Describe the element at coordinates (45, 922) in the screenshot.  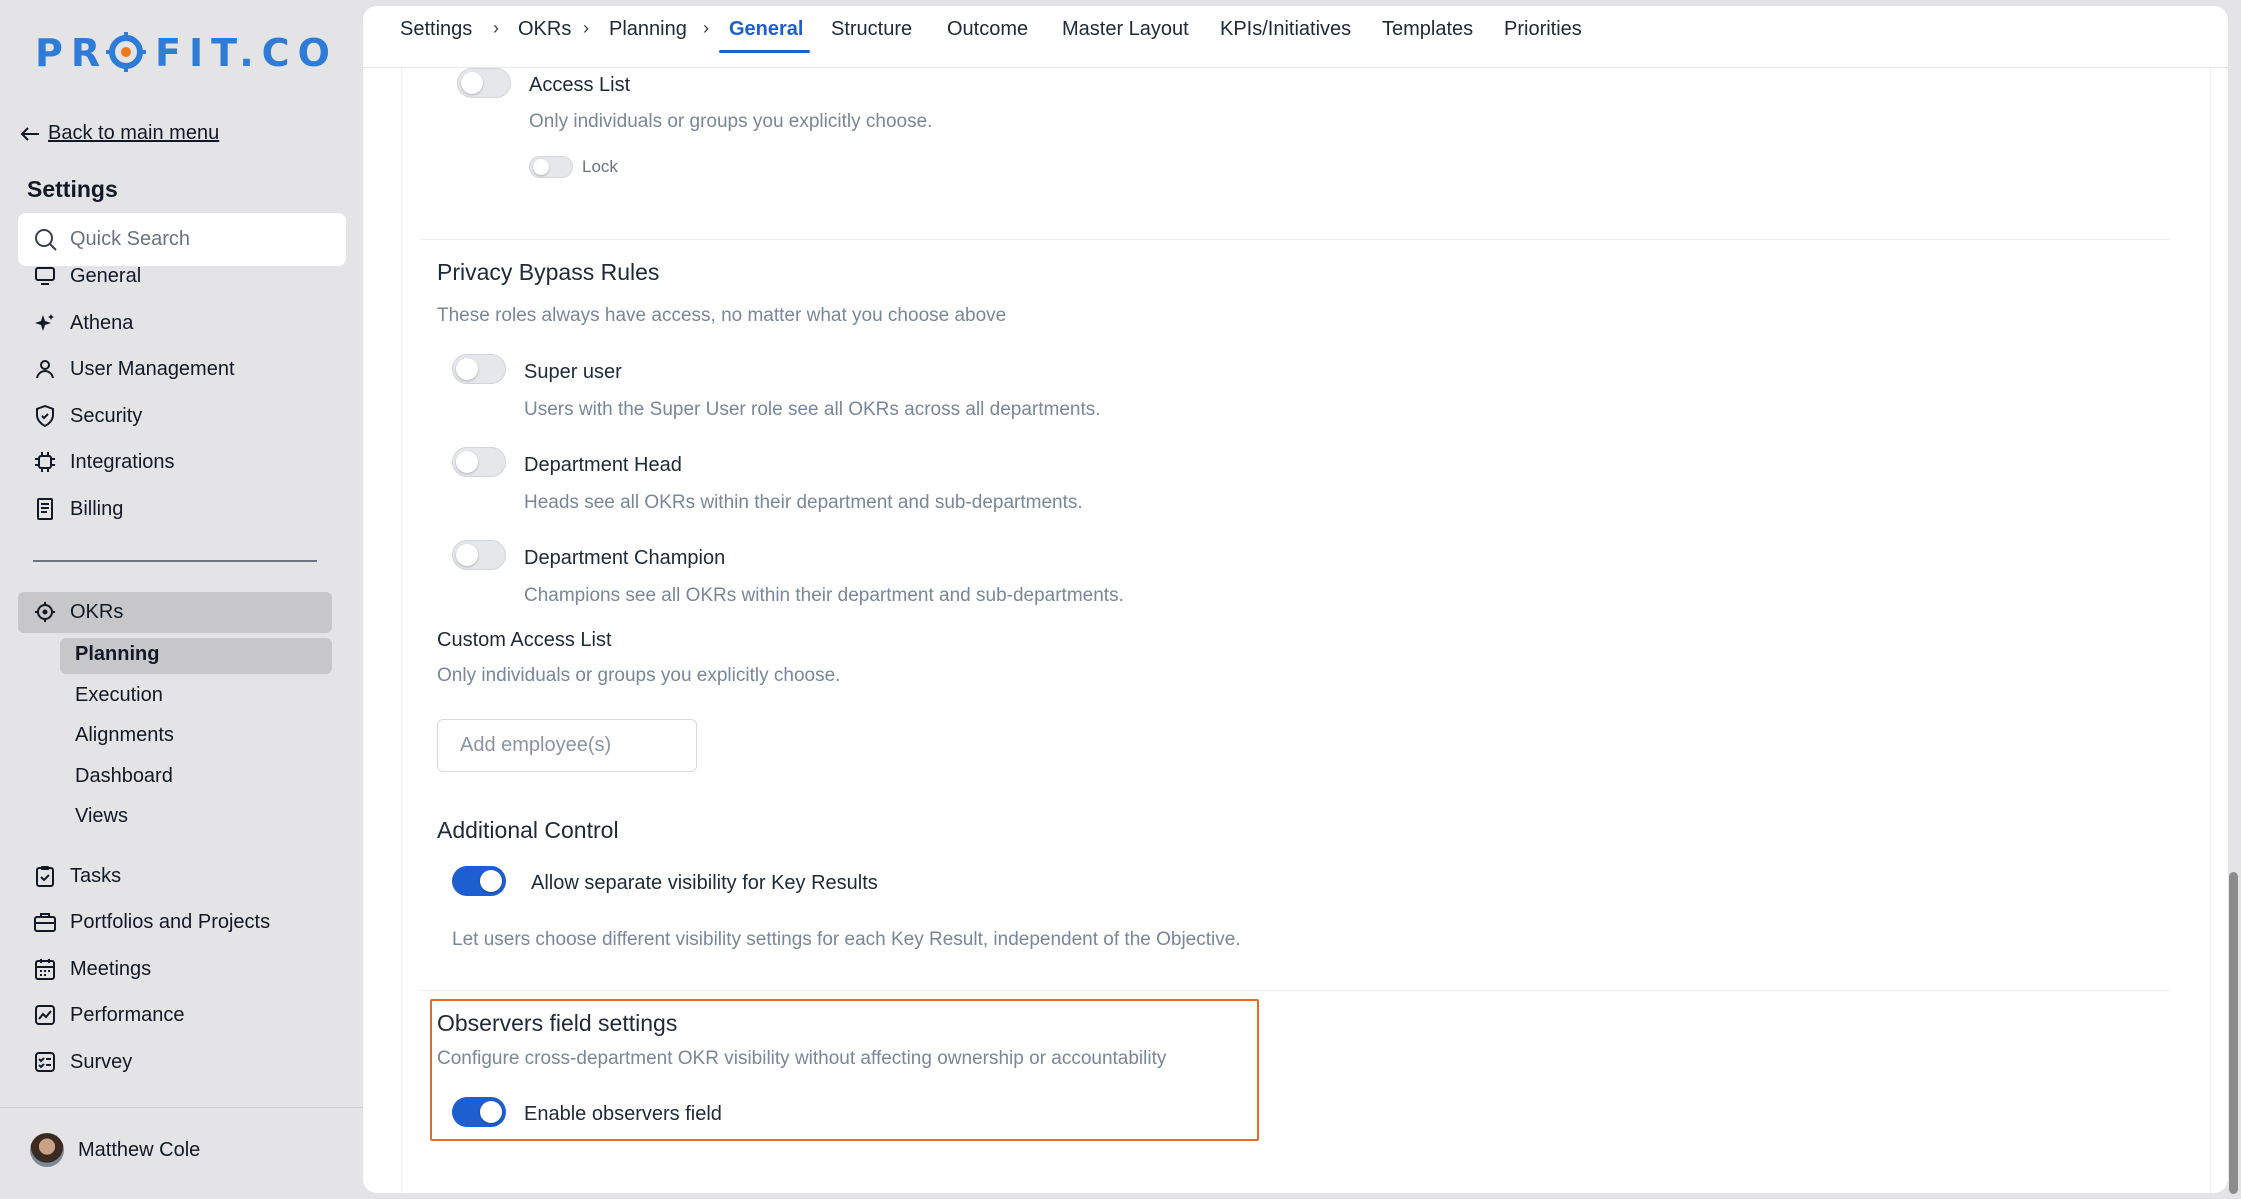
I see `briefcase-icon` at that location.